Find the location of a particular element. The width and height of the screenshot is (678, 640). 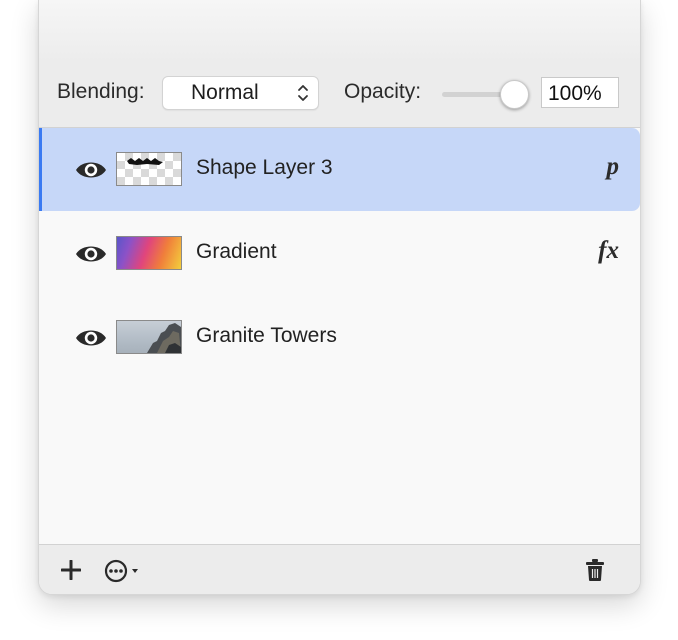

layer-name: Granite Towers is located at coordinates (266, 335).